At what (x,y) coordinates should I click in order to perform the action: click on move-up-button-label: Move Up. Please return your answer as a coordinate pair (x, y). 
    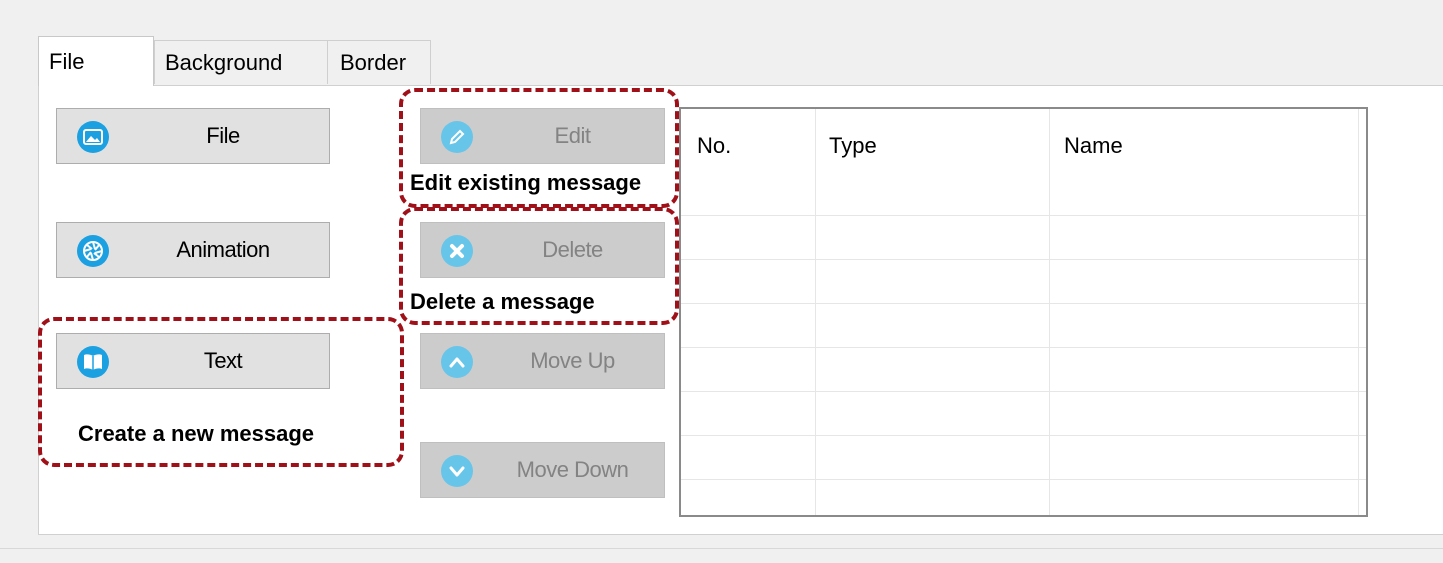
    Looking at the image, I should click on (572, 360).